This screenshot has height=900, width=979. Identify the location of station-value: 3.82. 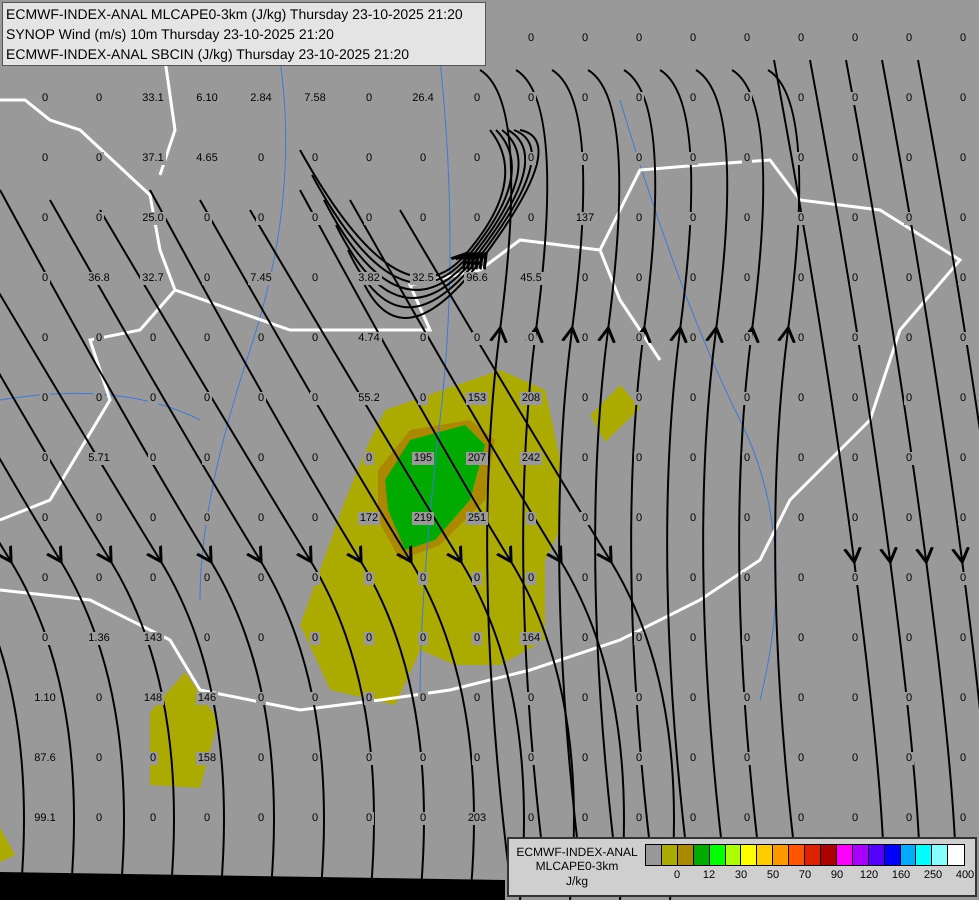
(369, 278).